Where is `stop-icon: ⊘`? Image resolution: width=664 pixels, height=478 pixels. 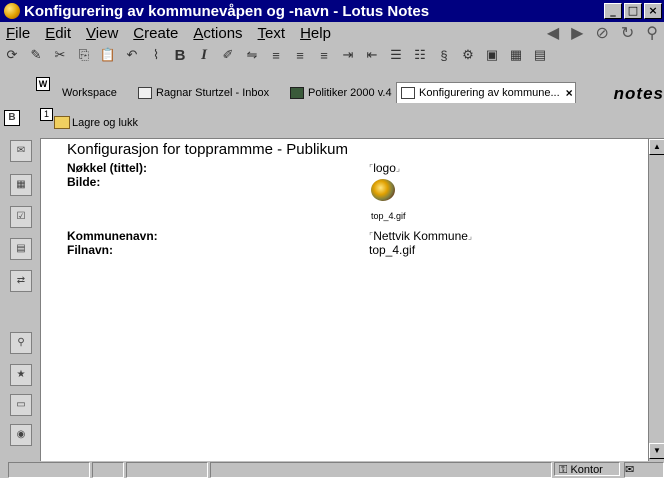 stop-icon: ⊘ is located at coordinates (601, 33).